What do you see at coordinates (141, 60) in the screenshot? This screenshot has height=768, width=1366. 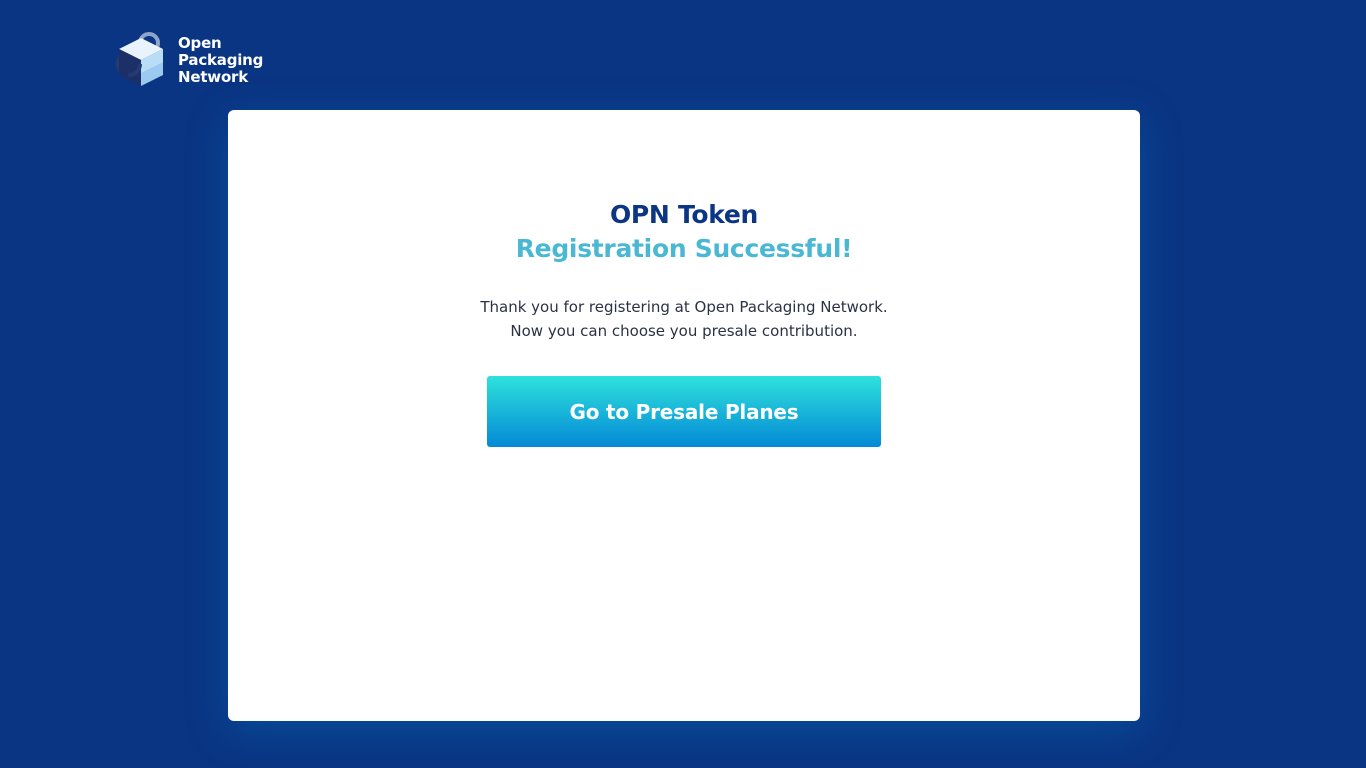 I see `opn-cube-logo-icon` at bounding box center [141, 60].